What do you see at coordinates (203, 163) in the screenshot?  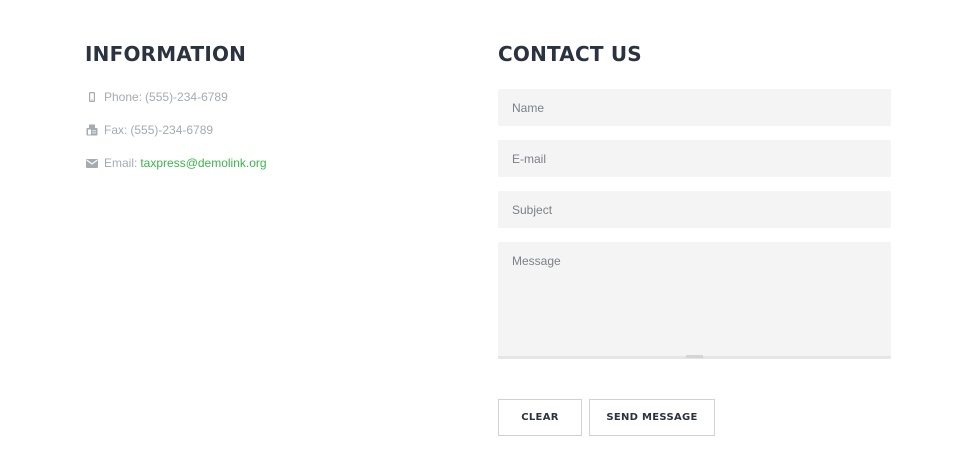 I see `email-link: taxpress@demolink.org` at bounding box center [203, 163].